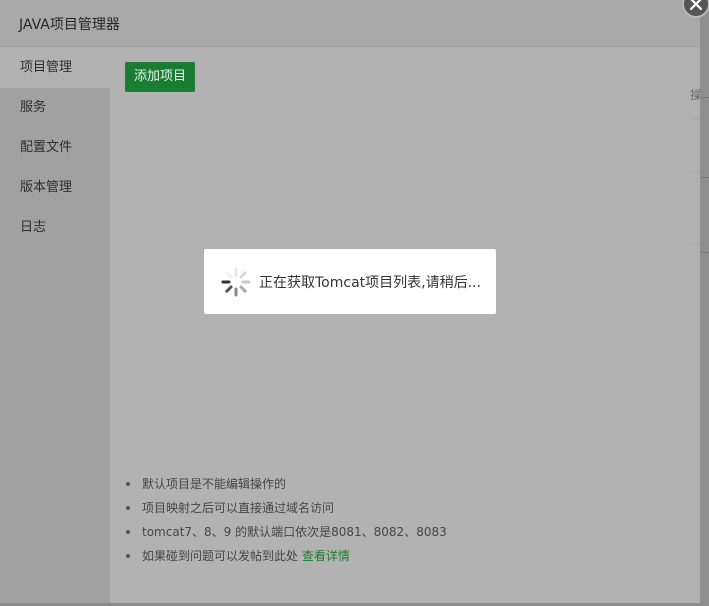 The width and height of the screenshot is (709, 606). Describe the element at coordinates (294, 532) in the screenshot. I see `tip-text: tomcat7、8、9 的默认端口依次是8081、8082、8083` at that location.